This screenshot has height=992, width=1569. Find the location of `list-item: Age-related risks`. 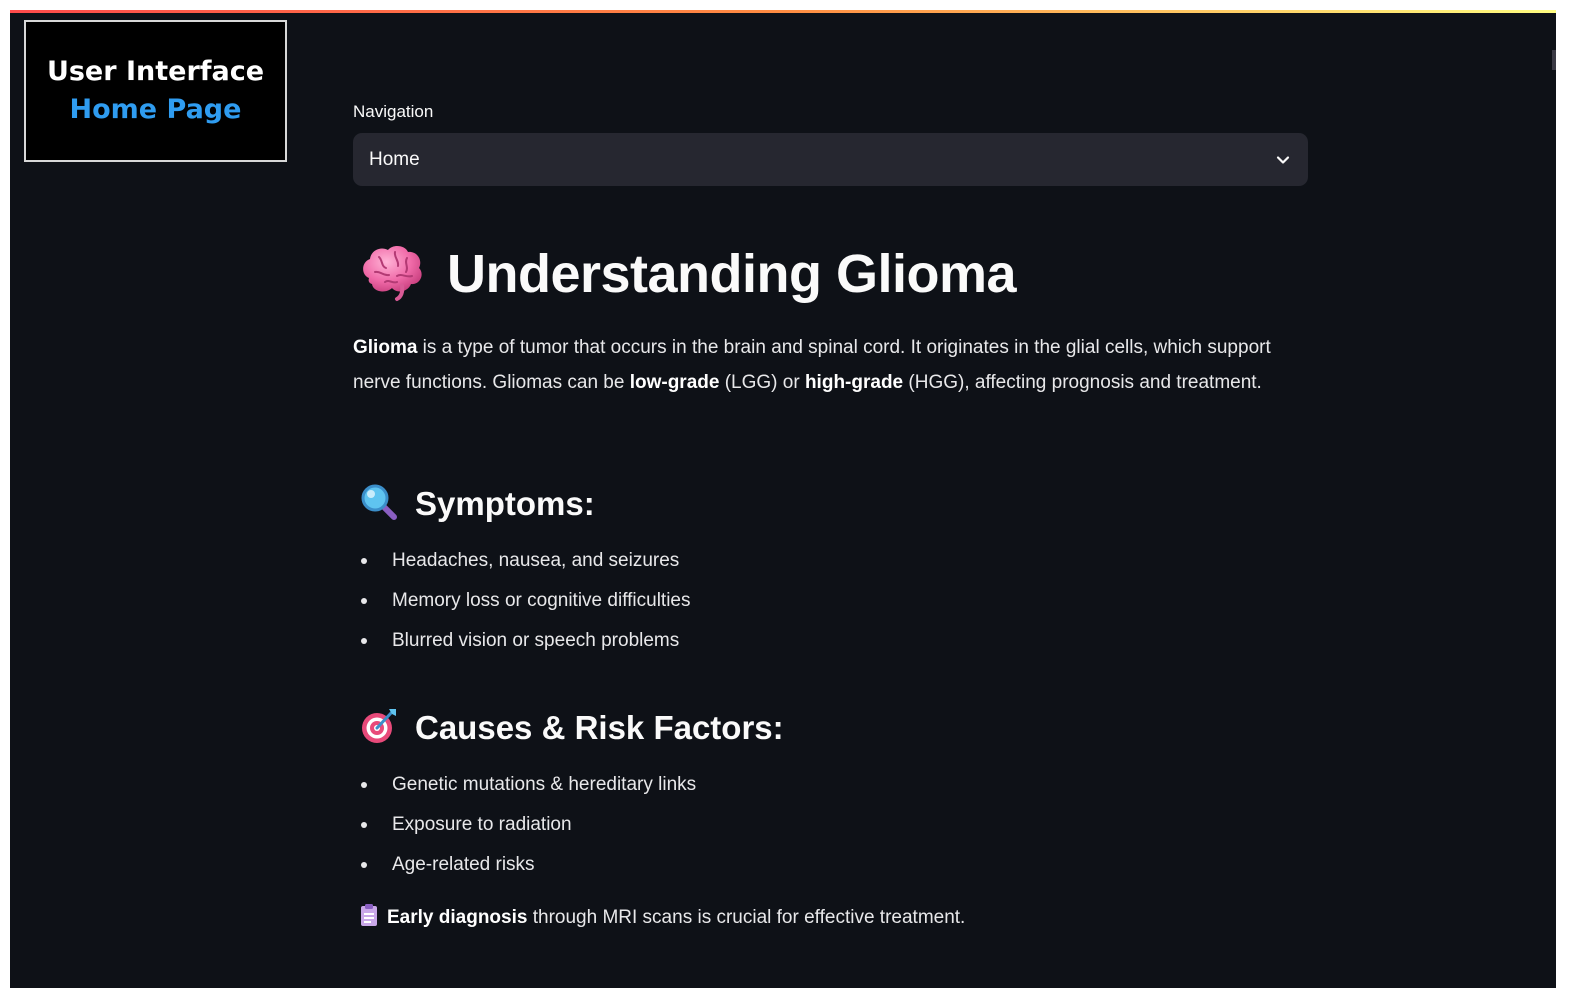

list-item: Age-related risks is located at coordinates (524, 865).